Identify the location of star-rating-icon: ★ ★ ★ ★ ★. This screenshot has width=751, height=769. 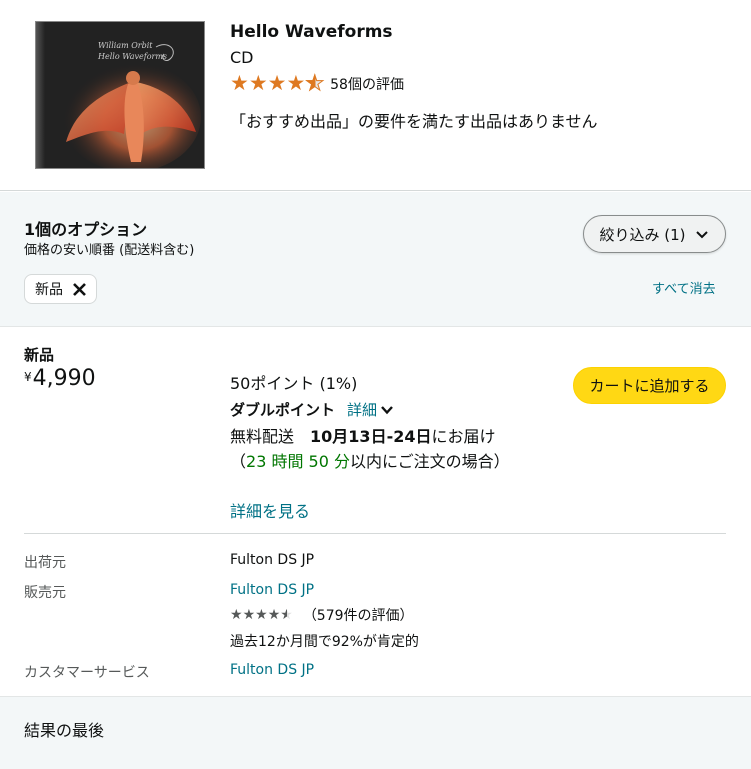
(277, 83).